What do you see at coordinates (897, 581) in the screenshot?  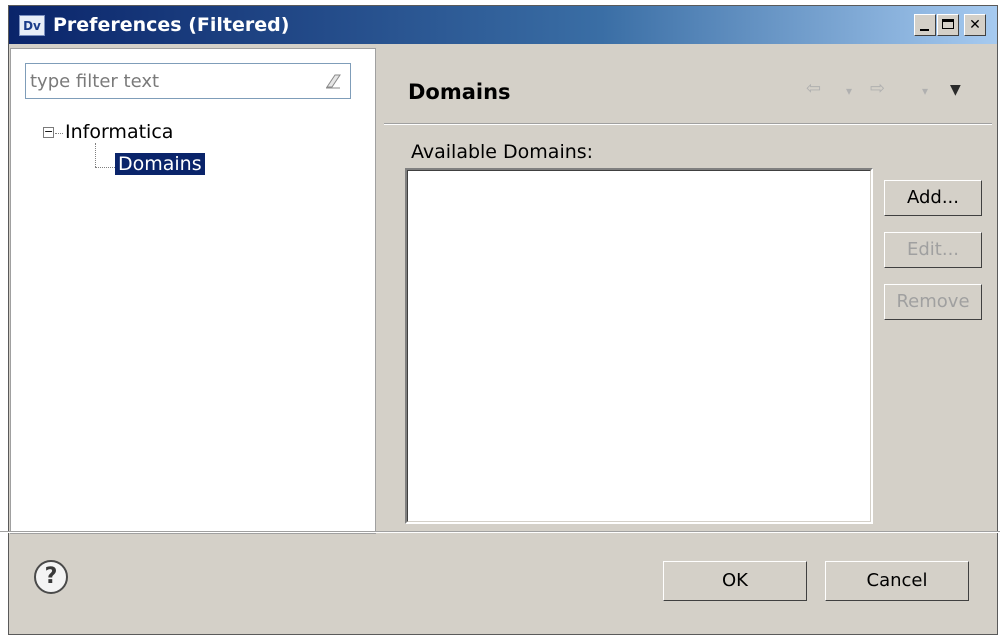 I see `cancel-button: Cancel` at bounding box center [897, 581].